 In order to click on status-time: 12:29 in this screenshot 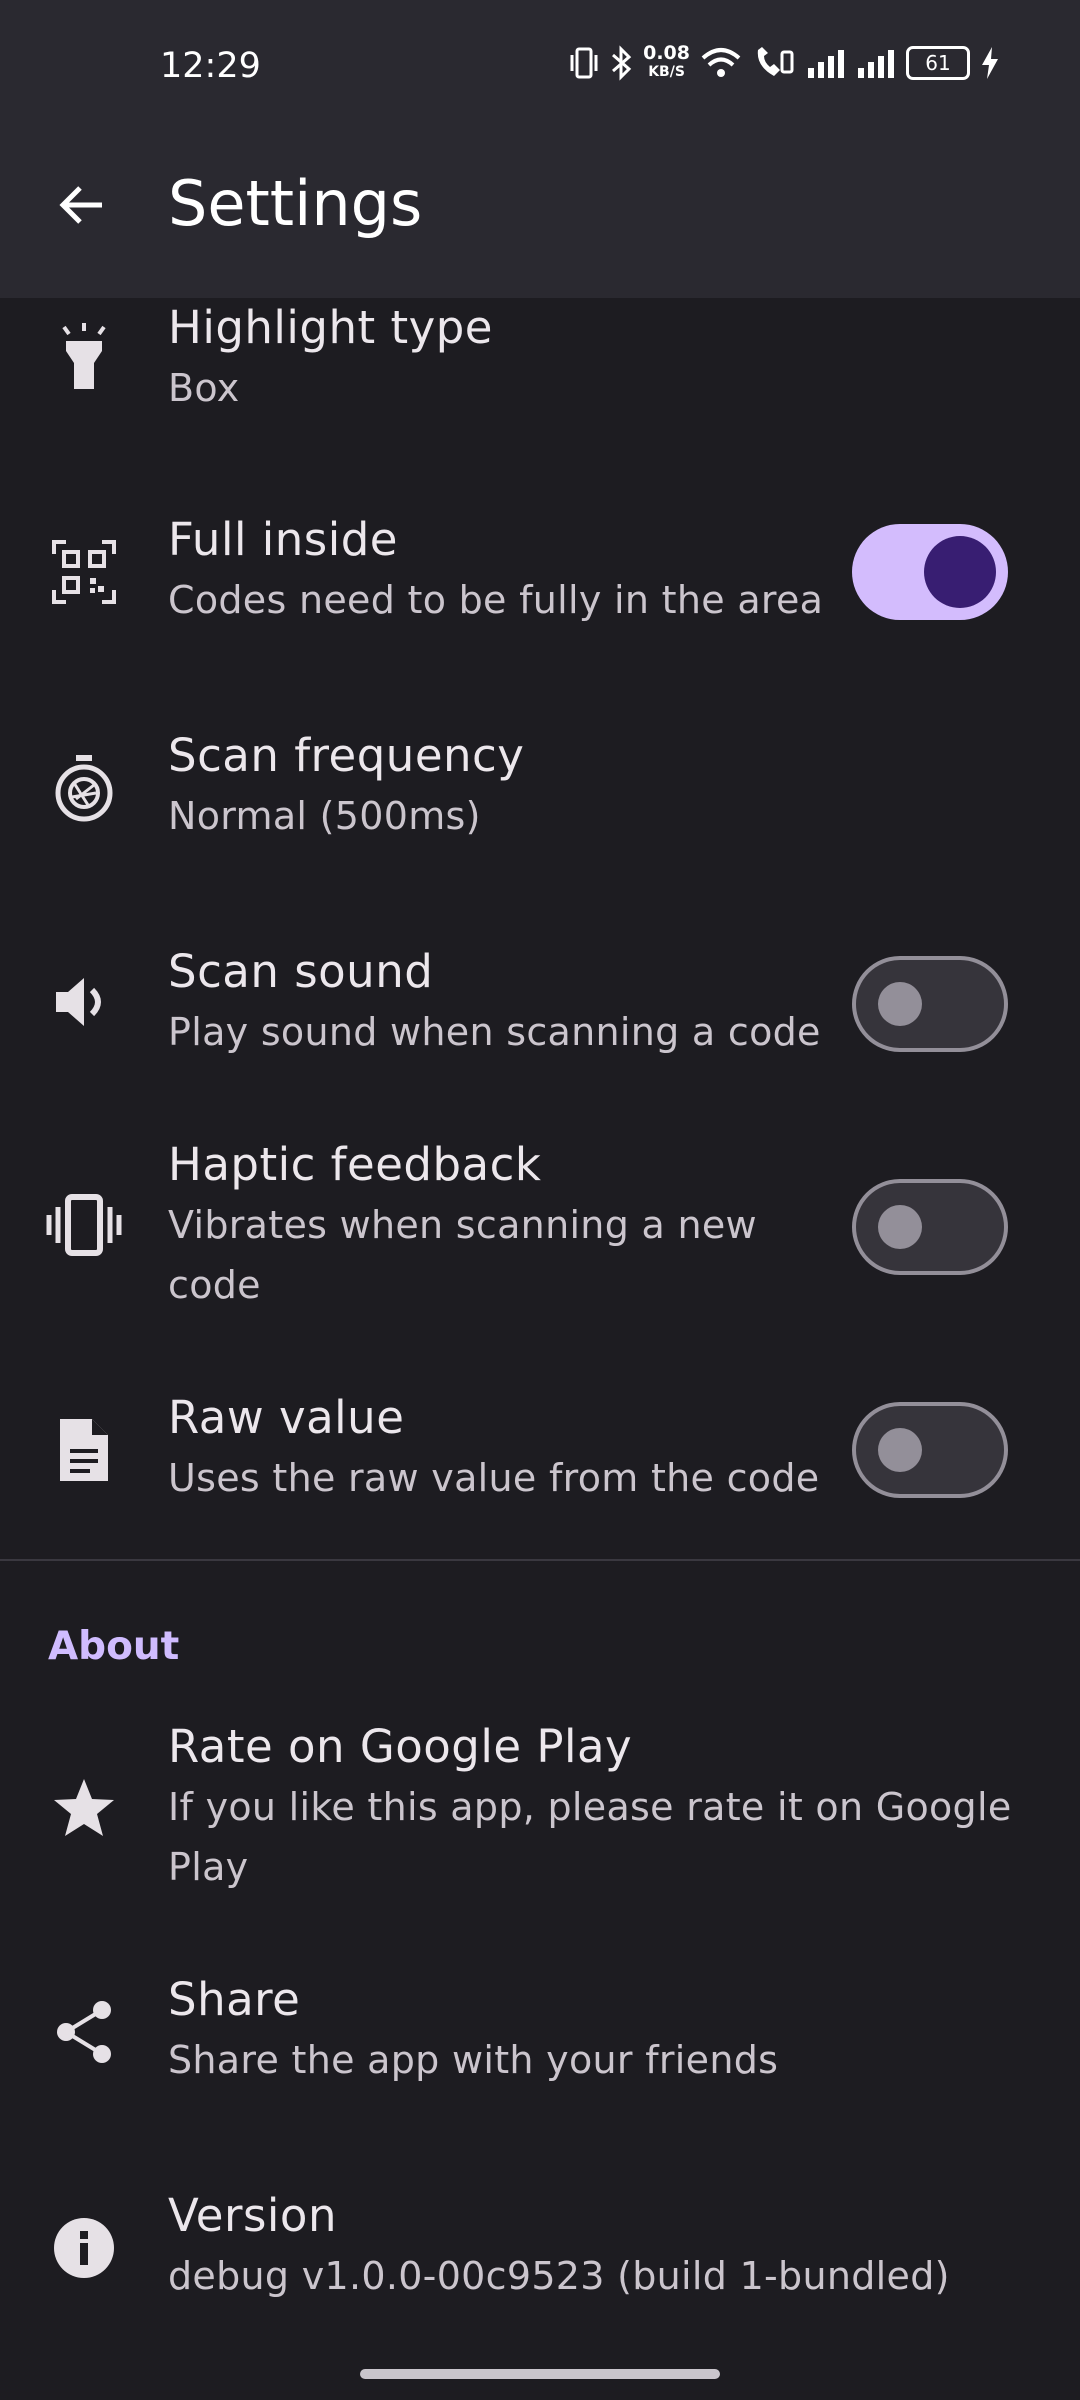, I will do `click(210, 66)`.